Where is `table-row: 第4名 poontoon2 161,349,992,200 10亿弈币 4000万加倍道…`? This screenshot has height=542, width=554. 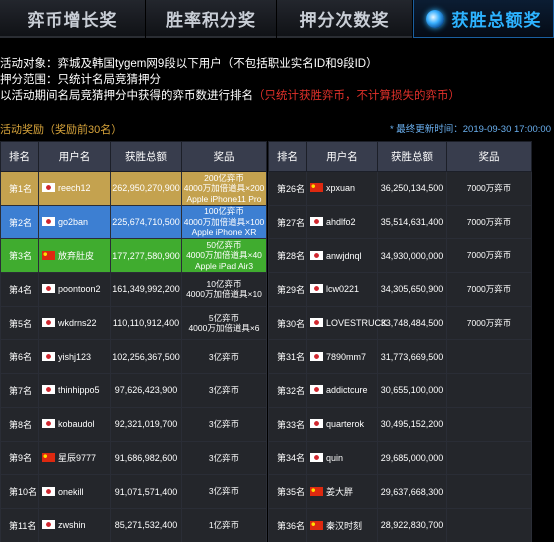 table-row: 第4名 poontoon2 161,349,992,200 10亿弈币 4000万加倍道… is located at coordinates (133, 289).